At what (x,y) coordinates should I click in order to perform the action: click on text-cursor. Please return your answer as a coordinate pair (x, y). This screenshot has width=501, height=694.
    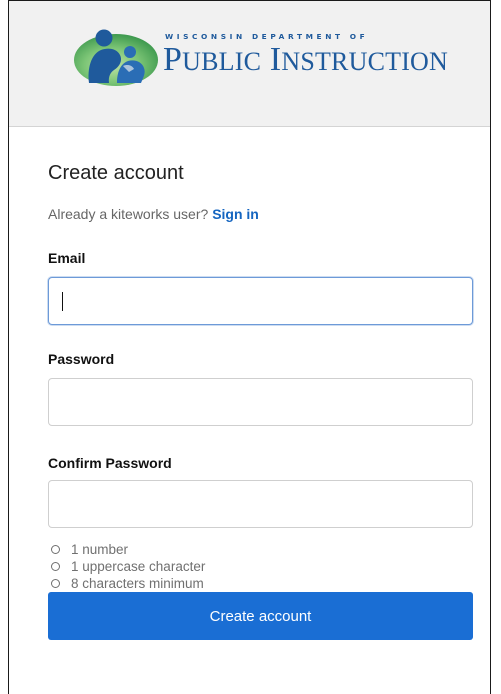
    Looking at the image, I should click on (62, 301).